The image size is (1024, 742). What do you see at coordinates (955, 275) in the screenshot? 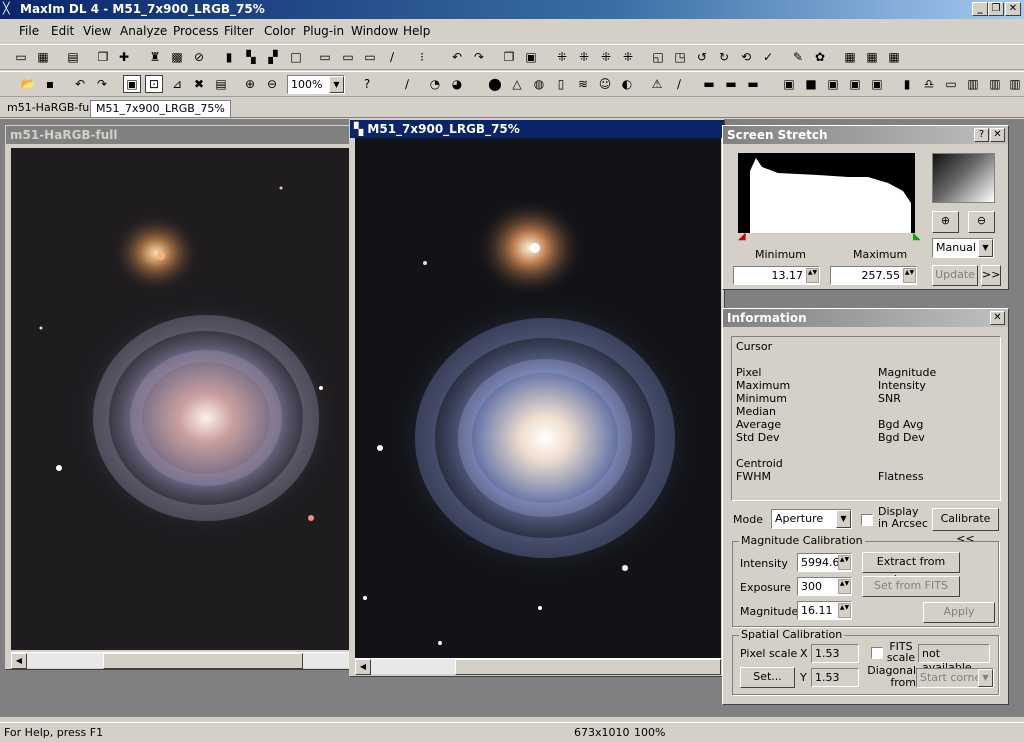
I see `update-button: Update` at bounding box center [955, 275].